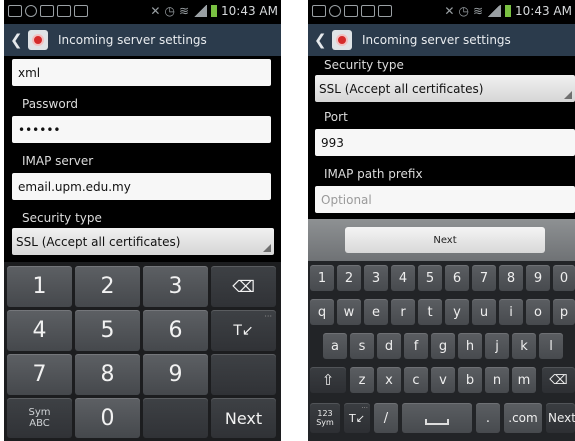 The height and width of the screenshot is (441, 575). Describe the element at coordinates (445, 240) in the screenshot. I see `next-button: Next` at that location.